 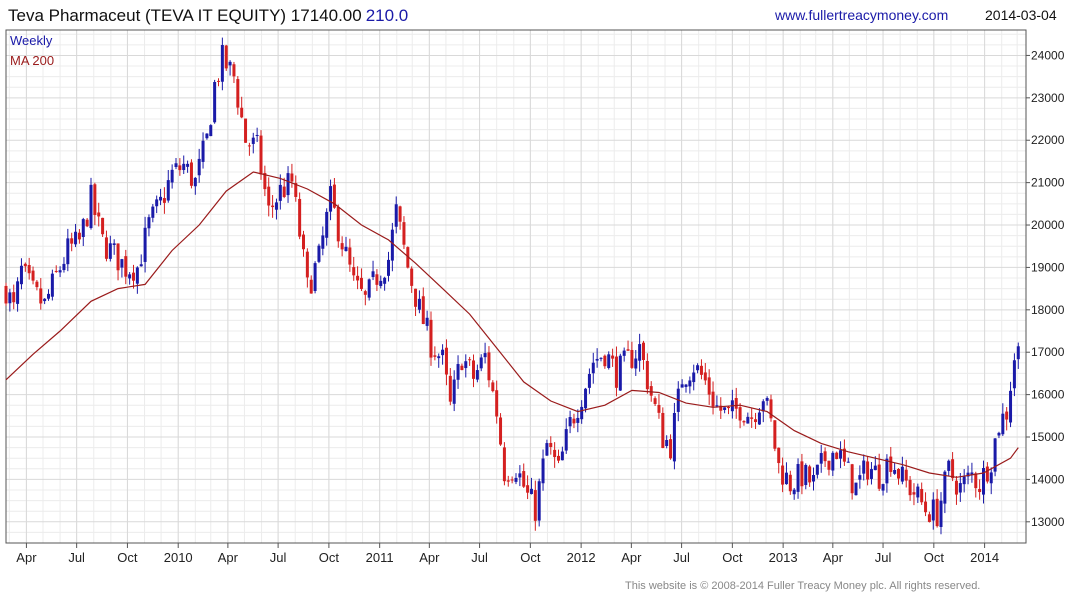 I want to click on y-tick-label: 23000, so click(x=1048, y=98).